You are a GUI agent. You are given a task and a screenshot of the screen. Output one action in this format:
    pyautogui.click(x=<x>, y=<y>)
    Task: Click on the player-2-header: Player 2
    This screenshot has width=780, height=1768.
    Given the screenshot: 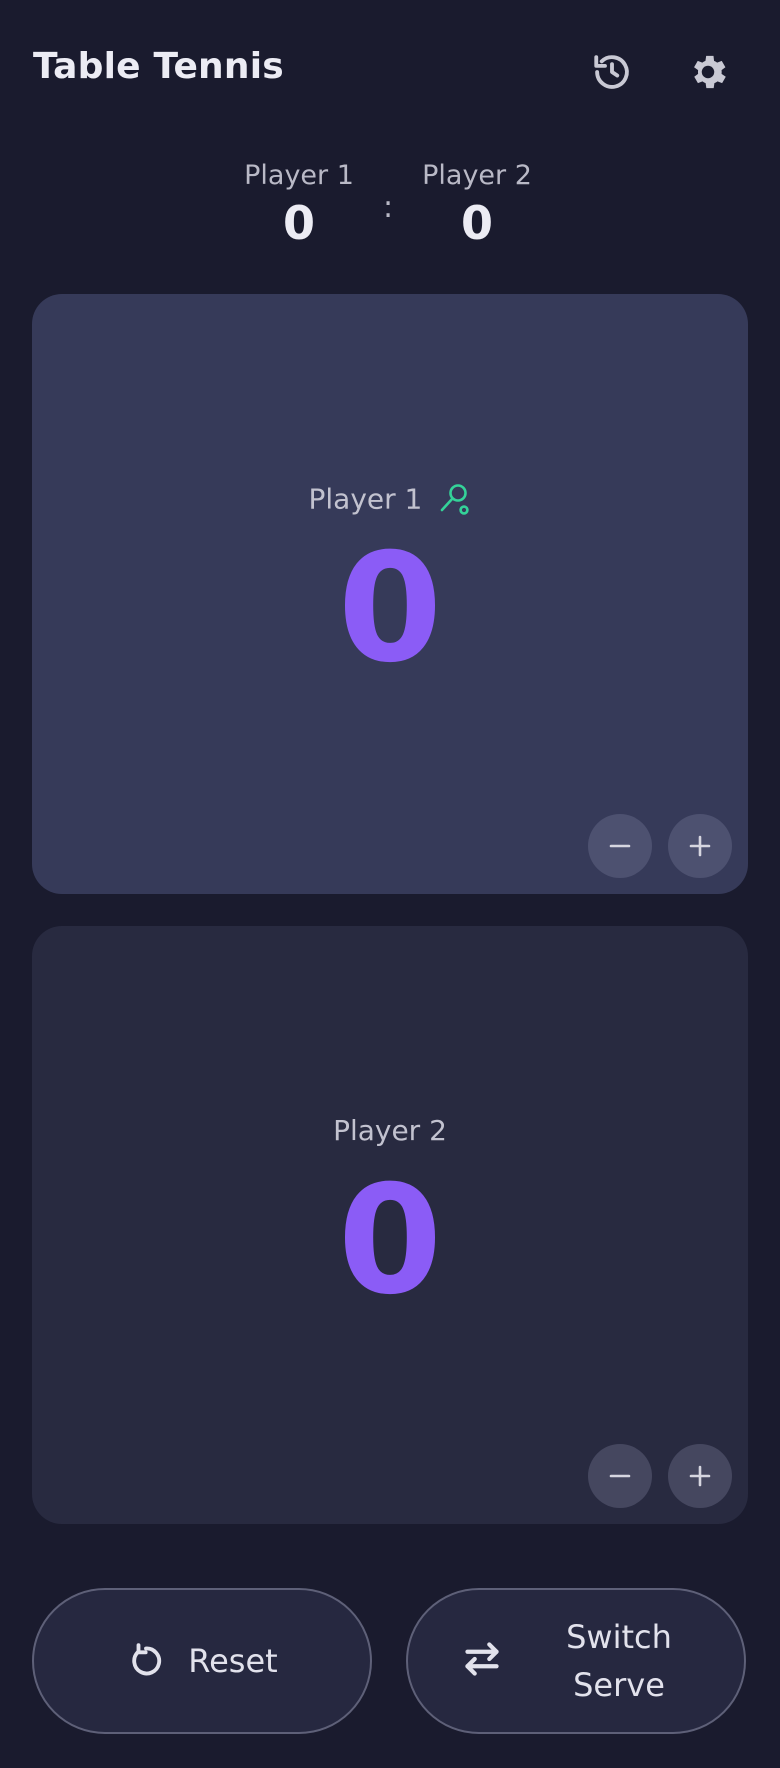 What is the action you would take?
    pyautogui.click(x=390, y=1134)
    